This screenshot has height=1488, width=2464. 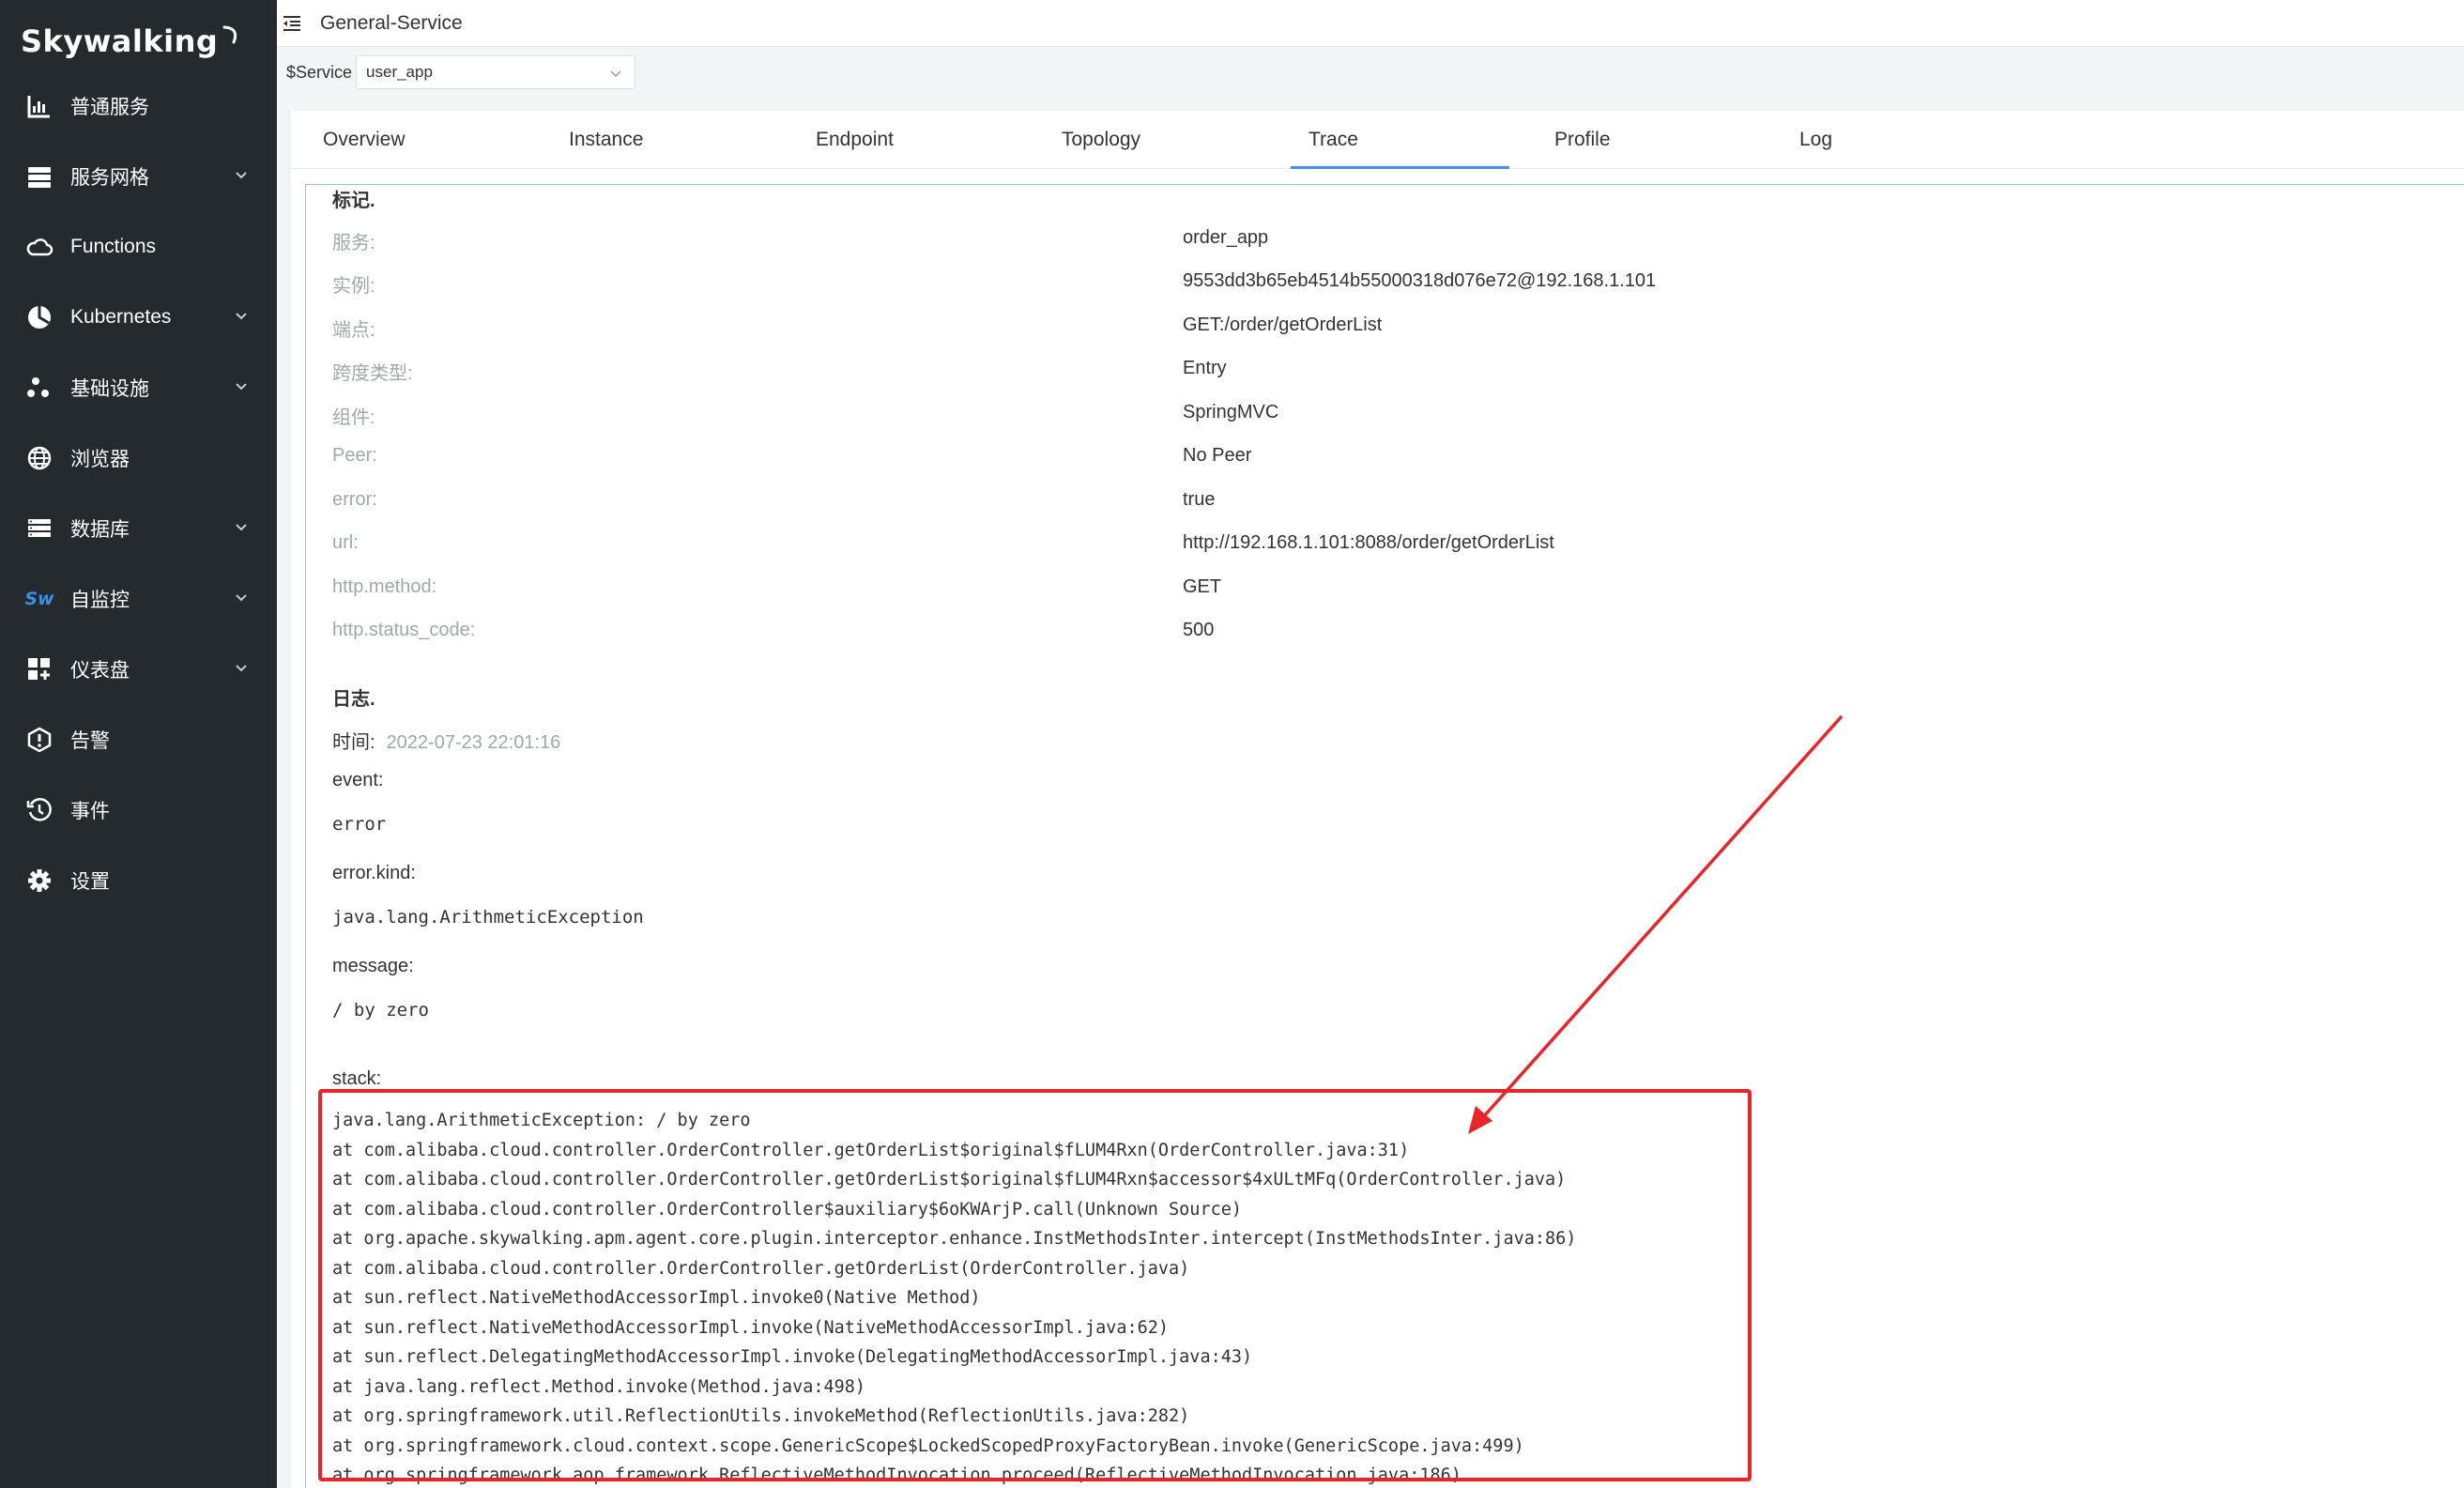 What do you see at coordinates (357, 1078) in the screenshot?
I see `log-stack-label: stack:` at bounding box center [357, 1078].